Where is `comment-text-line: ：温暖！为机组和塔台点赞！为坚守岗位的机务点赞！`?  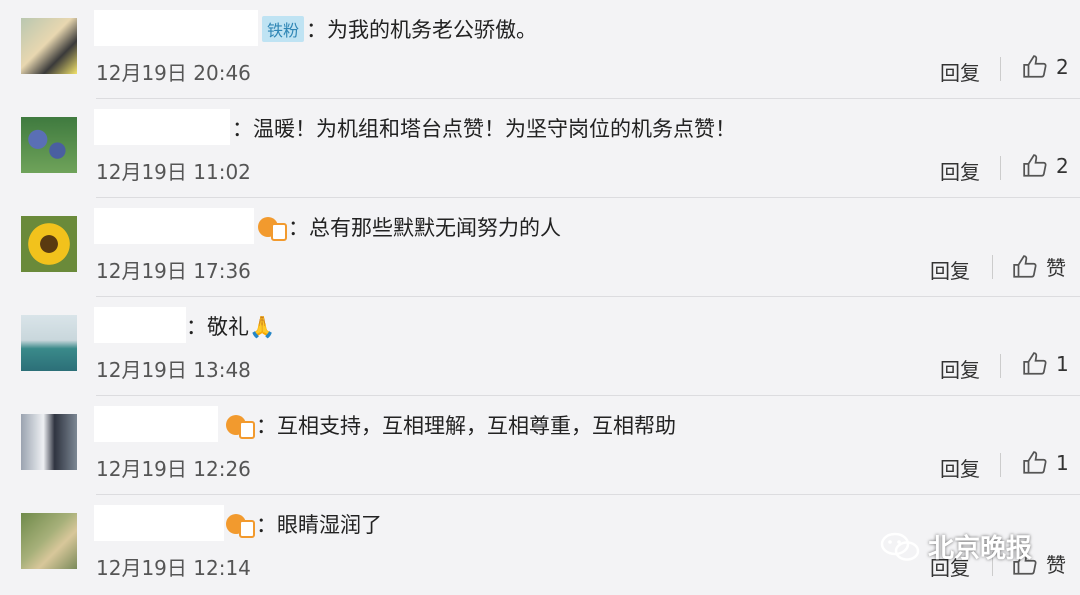
comment-text-line: ：温暖！为机组和塔台点赞！为坚守岗位的机务点赞！ is located at coordinates (484, 128).